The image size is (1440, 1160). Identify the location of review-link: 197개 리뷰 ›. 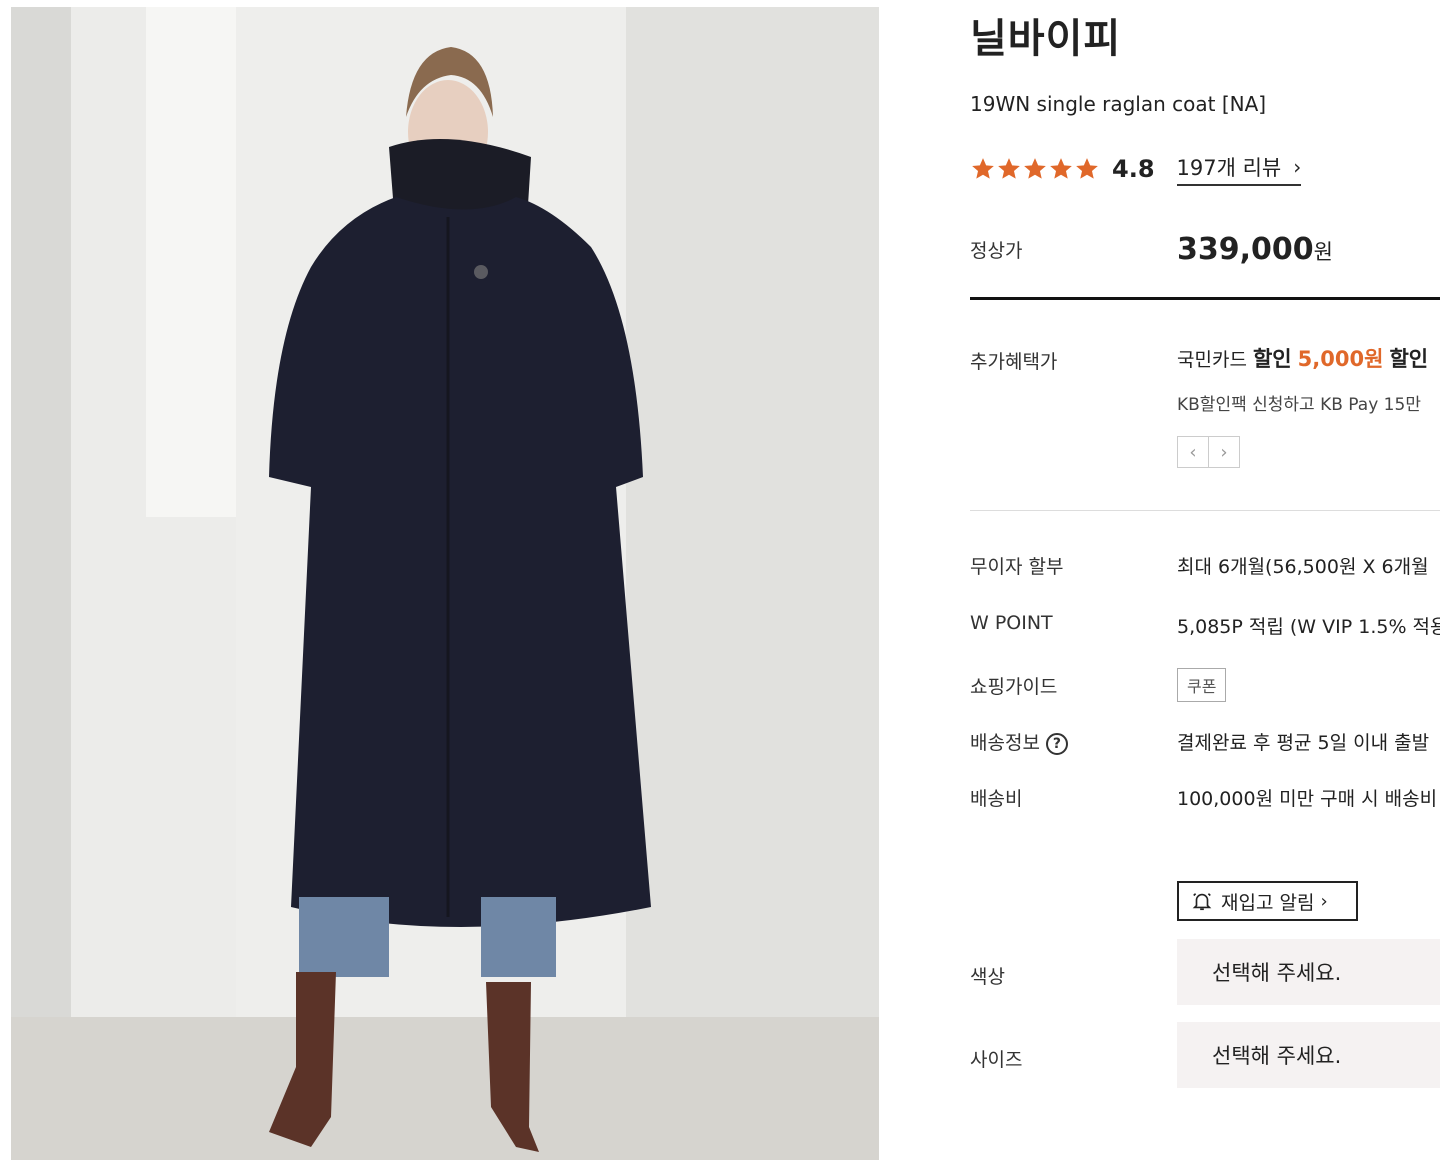
(1239, 169).